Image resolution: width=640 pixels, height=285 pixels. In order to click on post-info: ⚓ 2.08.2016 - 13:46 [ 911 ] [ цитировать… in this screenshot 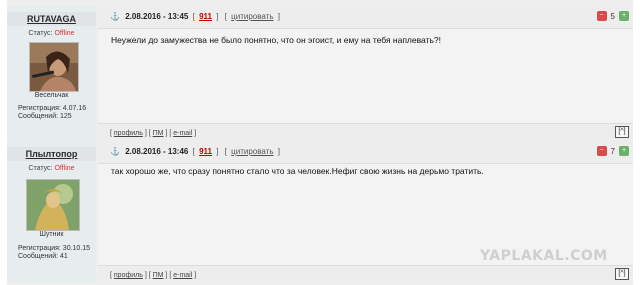, I will do `click(196, 151)`.